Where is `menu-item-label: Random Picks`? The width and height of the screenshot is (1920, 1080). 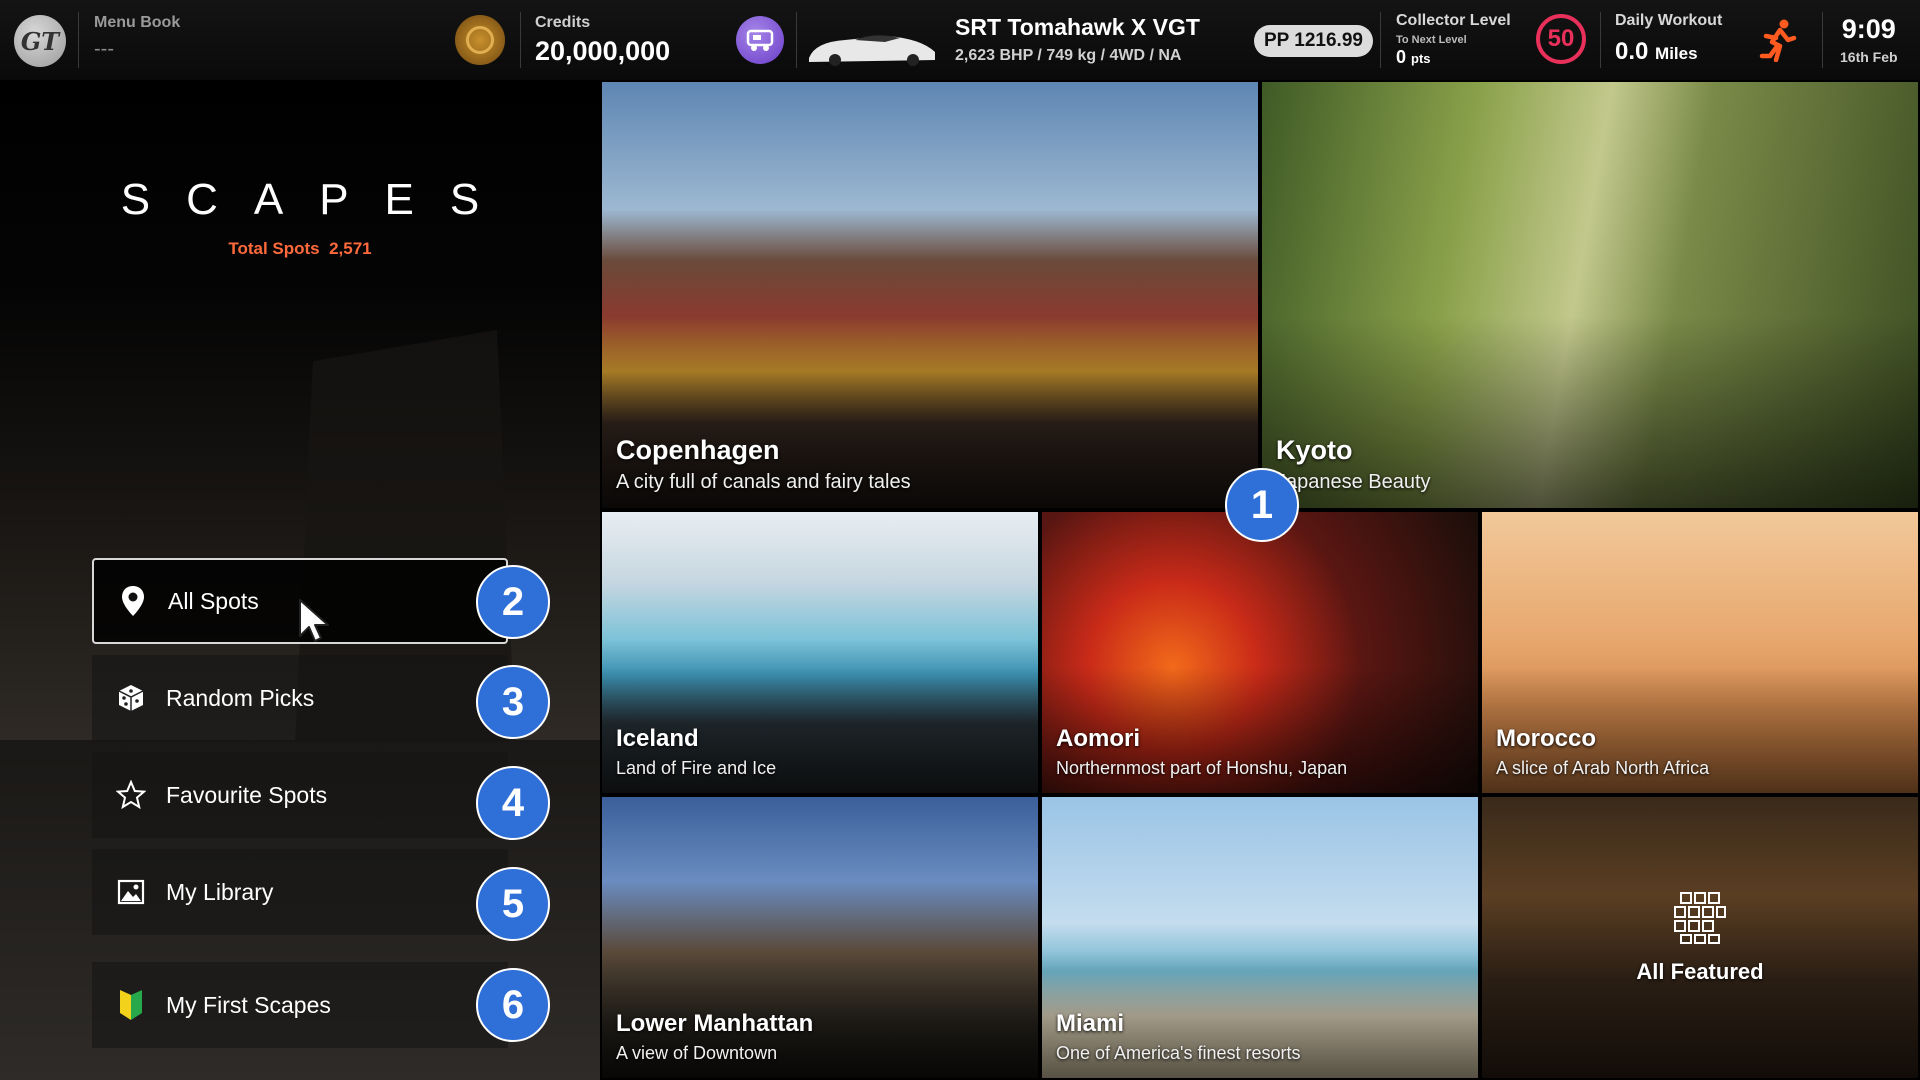 menu-item-label: Random Picks is located at coordinates (240, 697).